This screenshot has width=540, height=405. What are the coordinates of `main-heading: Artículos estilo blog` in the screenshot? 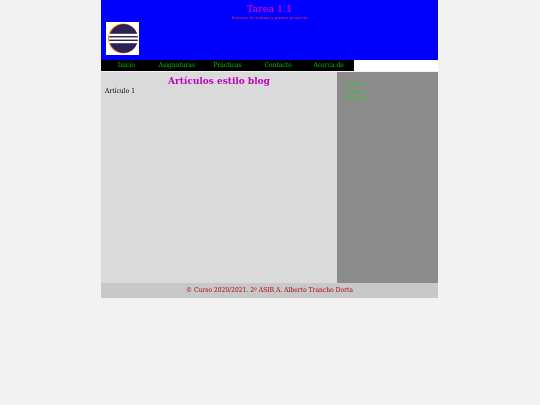 It's located at (219, 82).